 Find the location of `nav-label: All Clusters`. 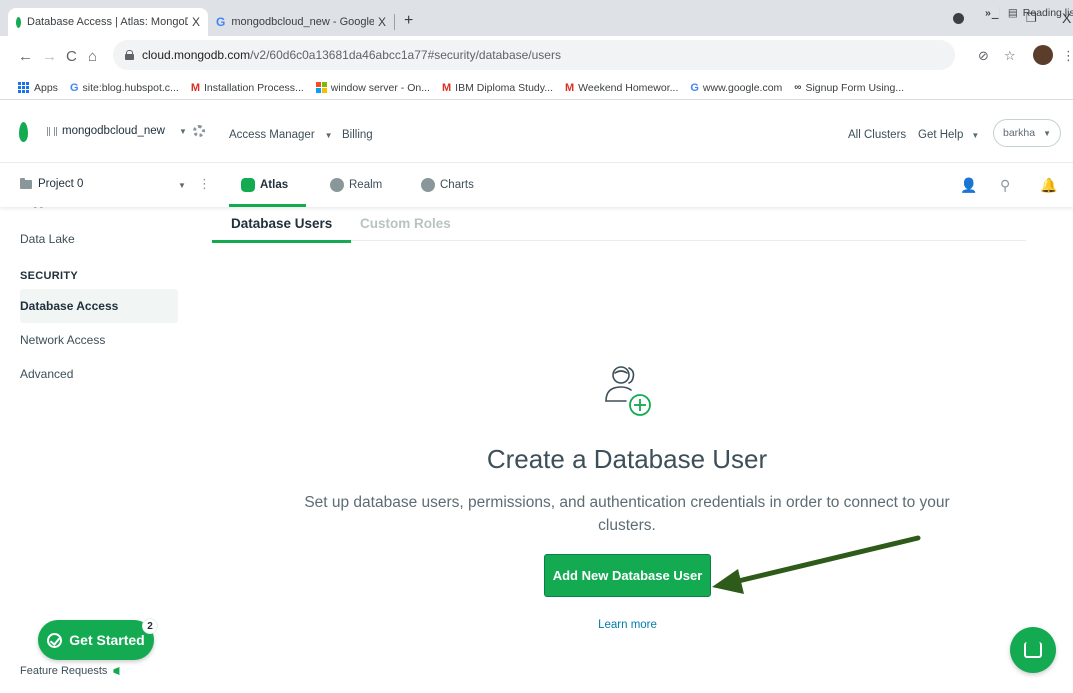

nav-label: All Clusters is located at coordinates (877, 135).